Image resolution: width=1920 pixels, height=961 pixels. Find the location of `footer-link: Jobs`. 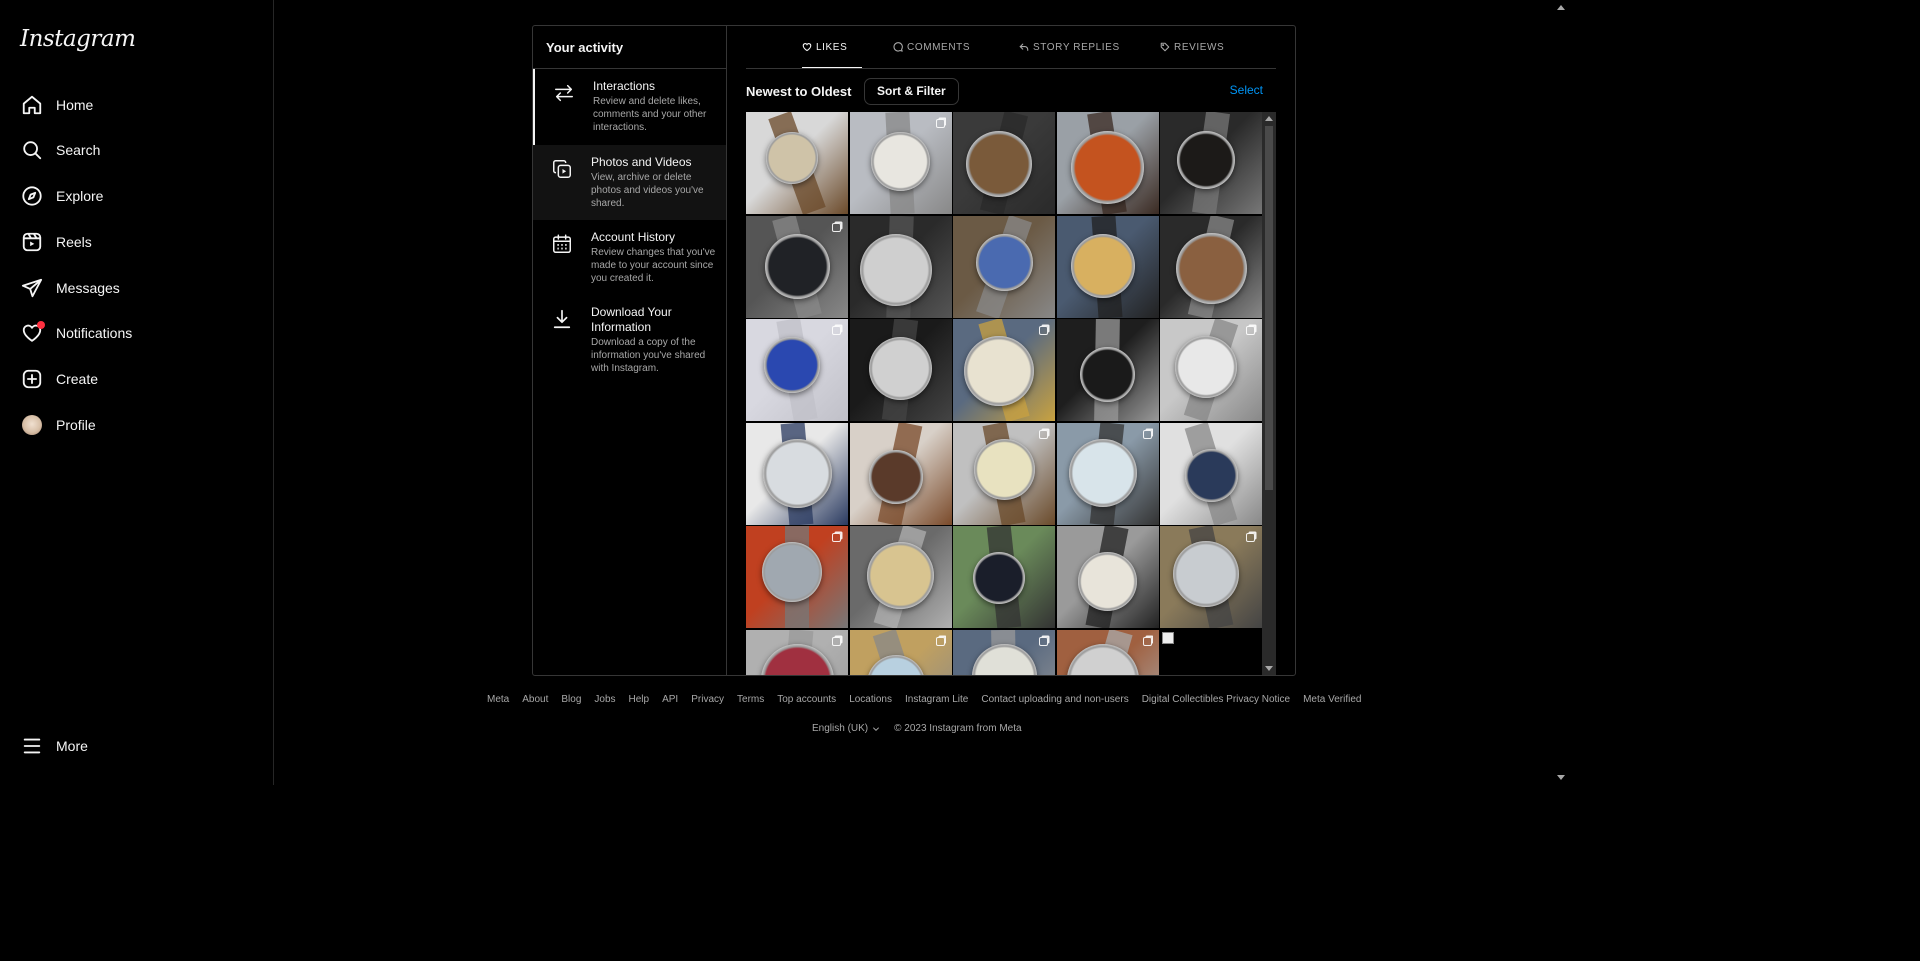

footer-link: Jobs is located at coordinates (604, 699).